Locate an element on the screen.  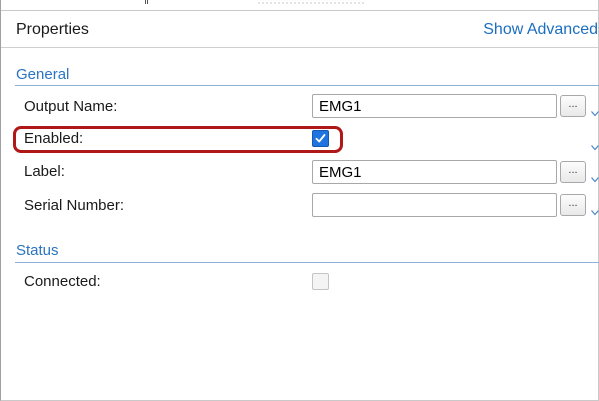
show-advanced-link: Show Advanced is located at coordinates (540, 30).